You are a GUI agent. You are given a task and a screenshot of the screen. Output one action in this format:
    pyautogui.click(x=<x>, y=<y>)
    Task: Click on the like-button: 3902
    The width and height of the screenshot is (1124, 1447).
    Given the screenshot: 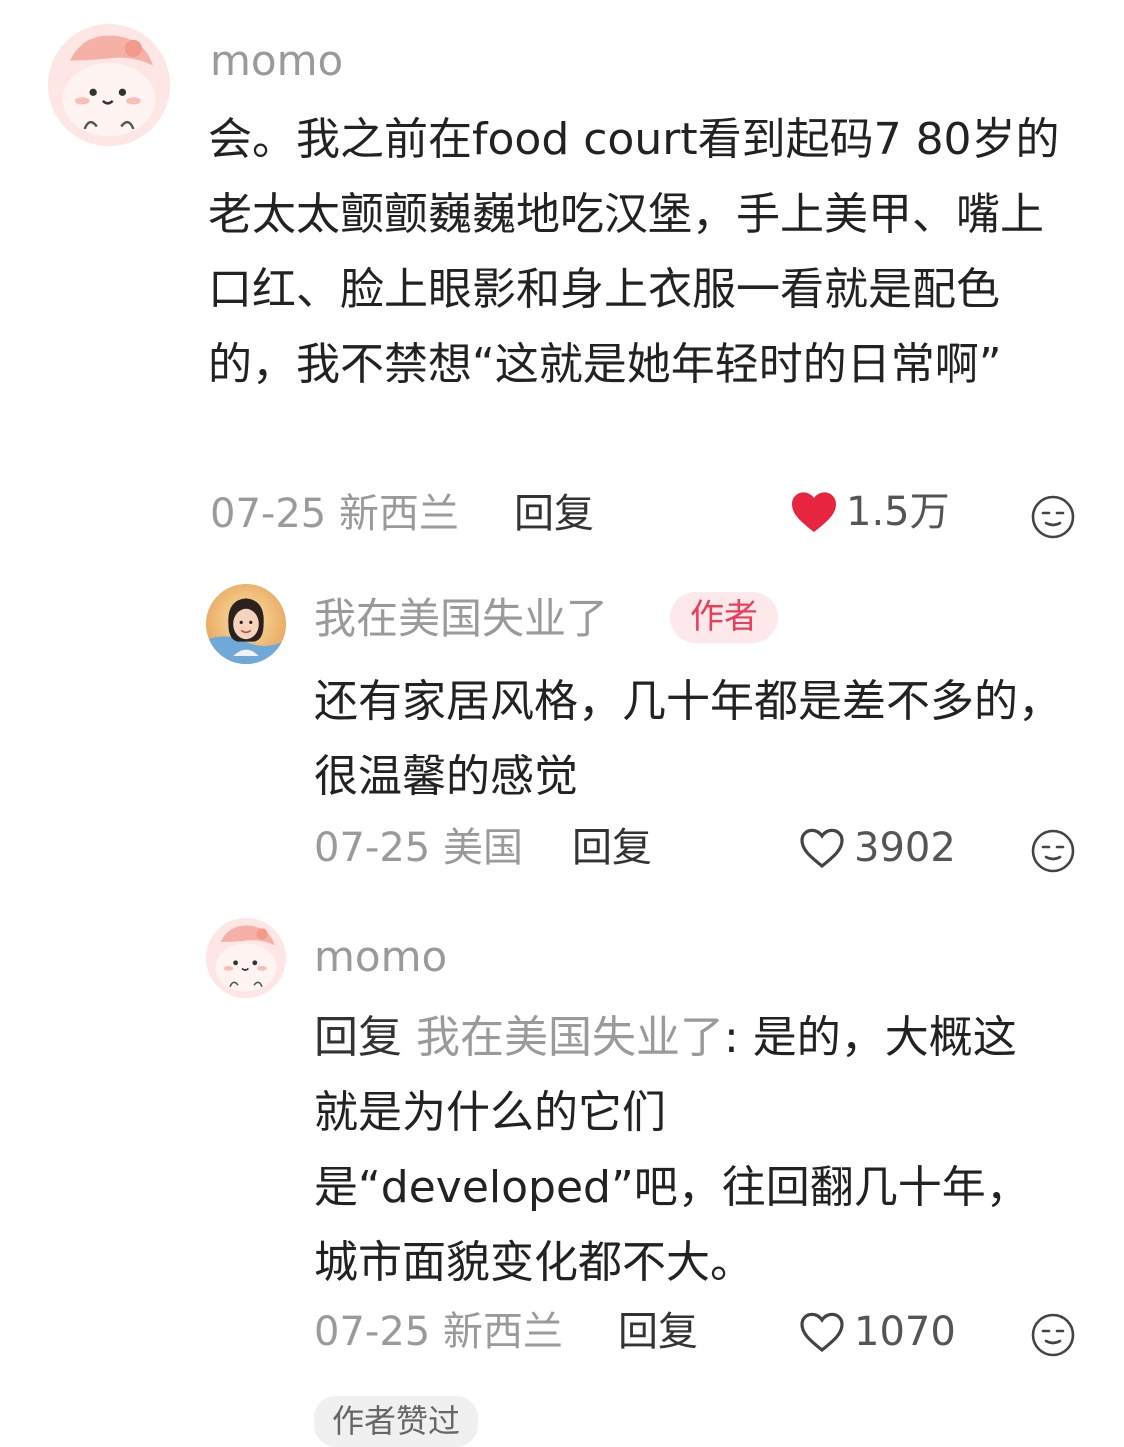 What is the action you would take?
    pyautogui.click(x=877, y=848)
    